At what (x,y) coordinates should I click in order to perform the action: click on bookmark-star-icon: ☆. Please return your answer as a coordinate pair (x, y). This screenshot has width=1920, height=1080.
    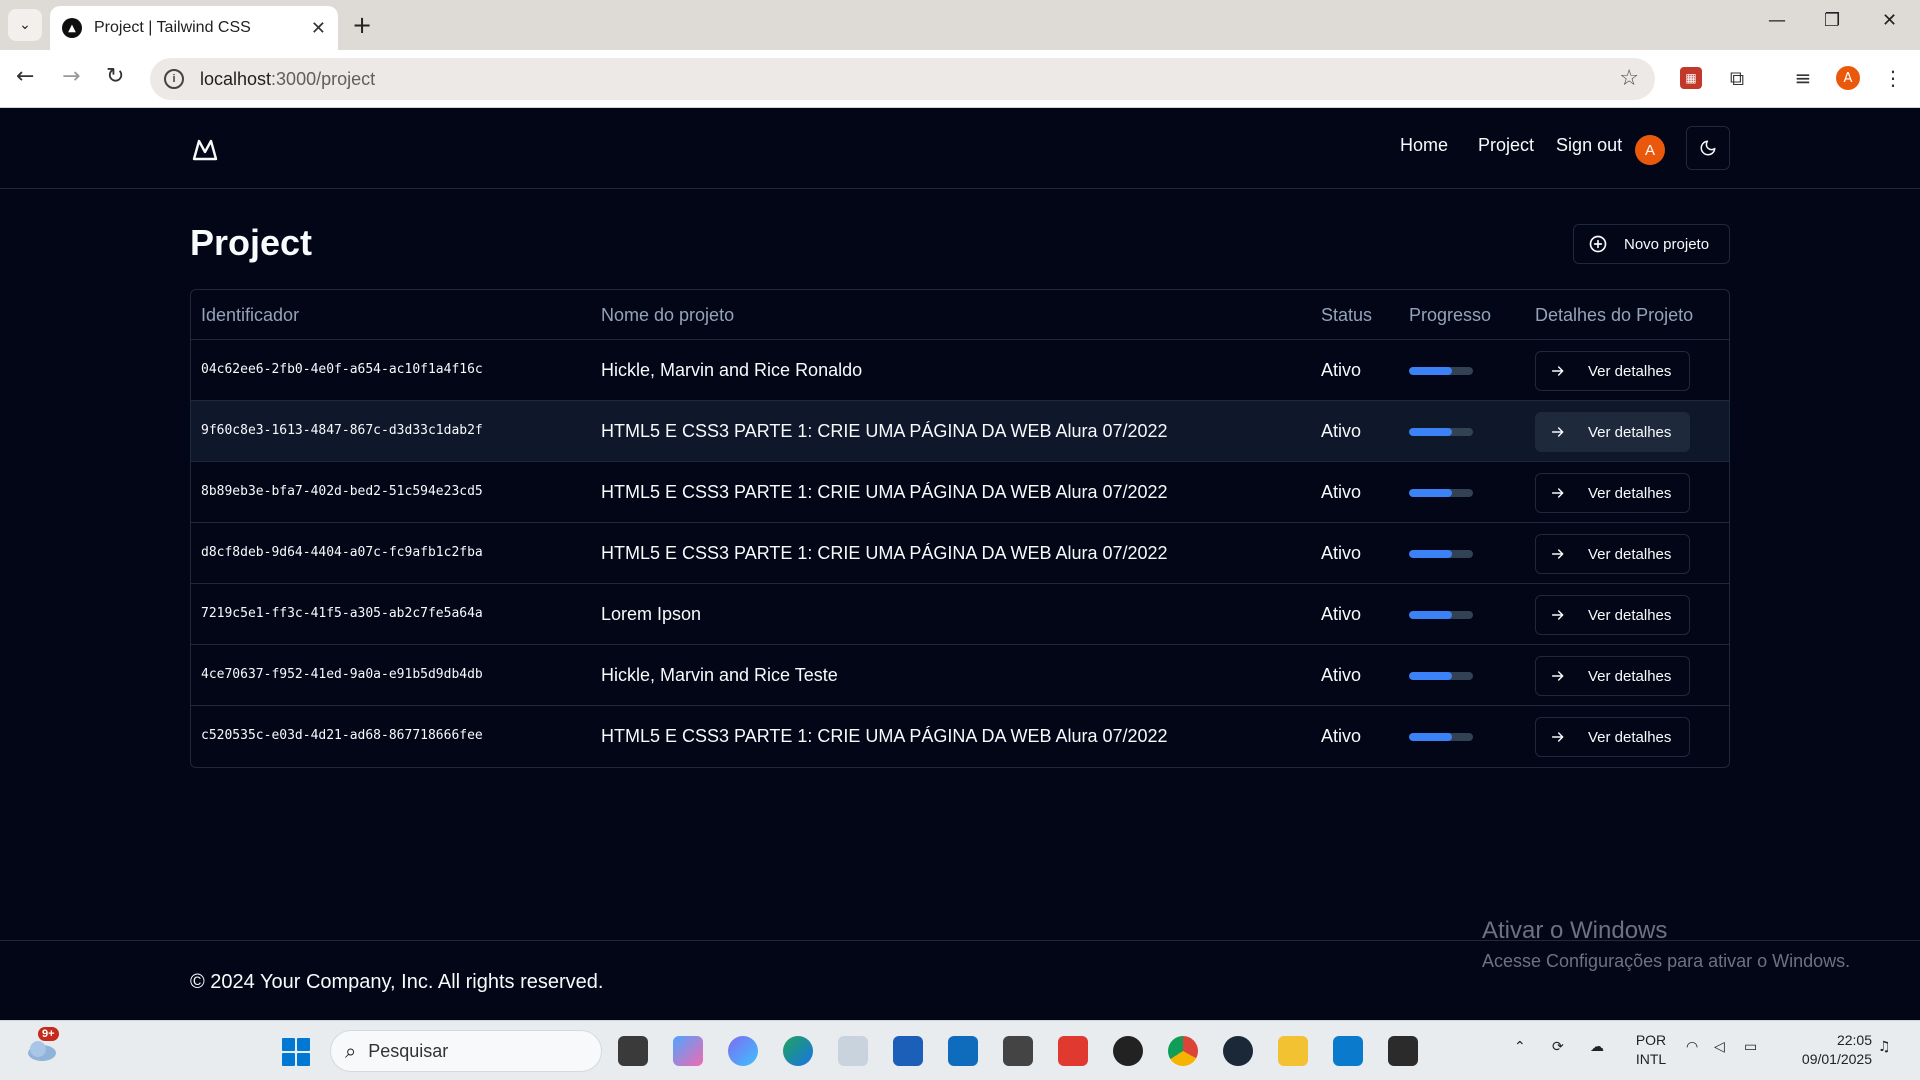
    Looking at the image, I should click on (1629, 78).